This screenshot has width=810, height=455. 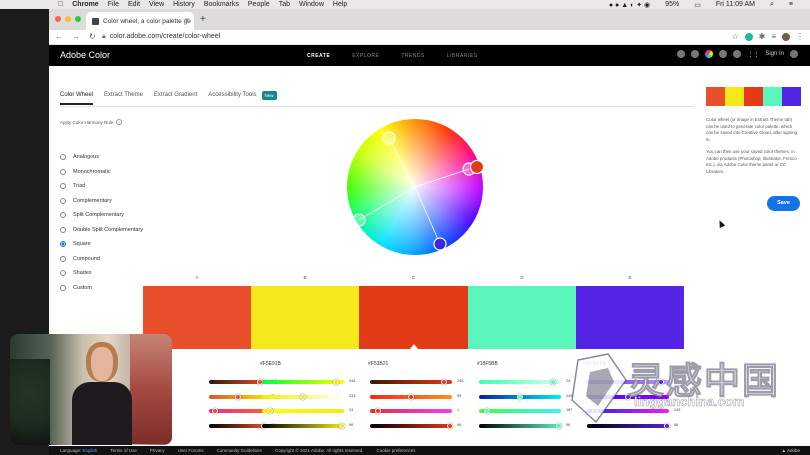 What do you see at coordinates (101, 273) in the screenshot?
I see `harmony-option-shades: Shades` at bounding box center [101, 273].